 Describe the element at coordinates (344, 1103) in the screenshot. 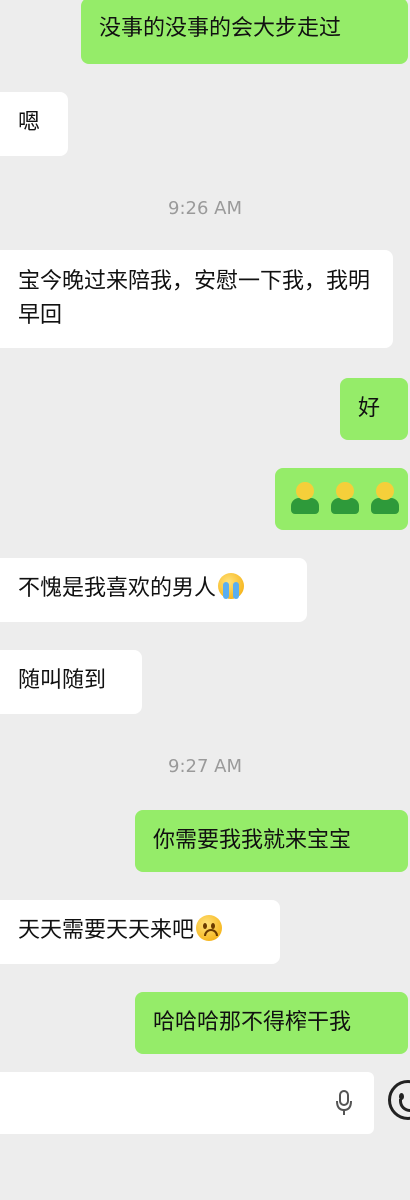

I see `microphone-icon` at that location.